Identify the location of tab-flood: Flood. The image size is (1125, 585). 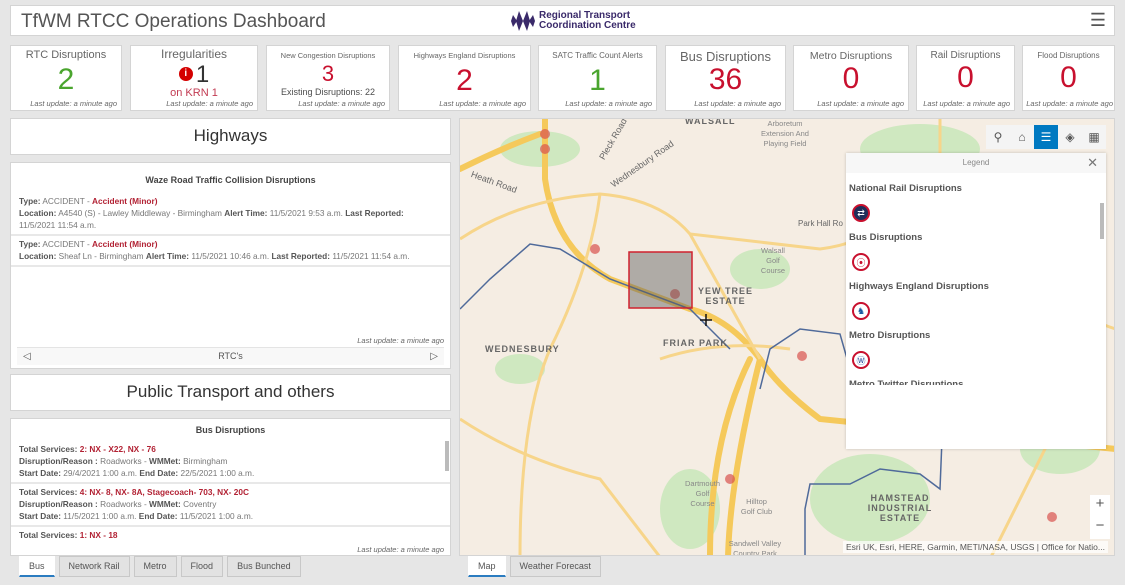
(202, 566).